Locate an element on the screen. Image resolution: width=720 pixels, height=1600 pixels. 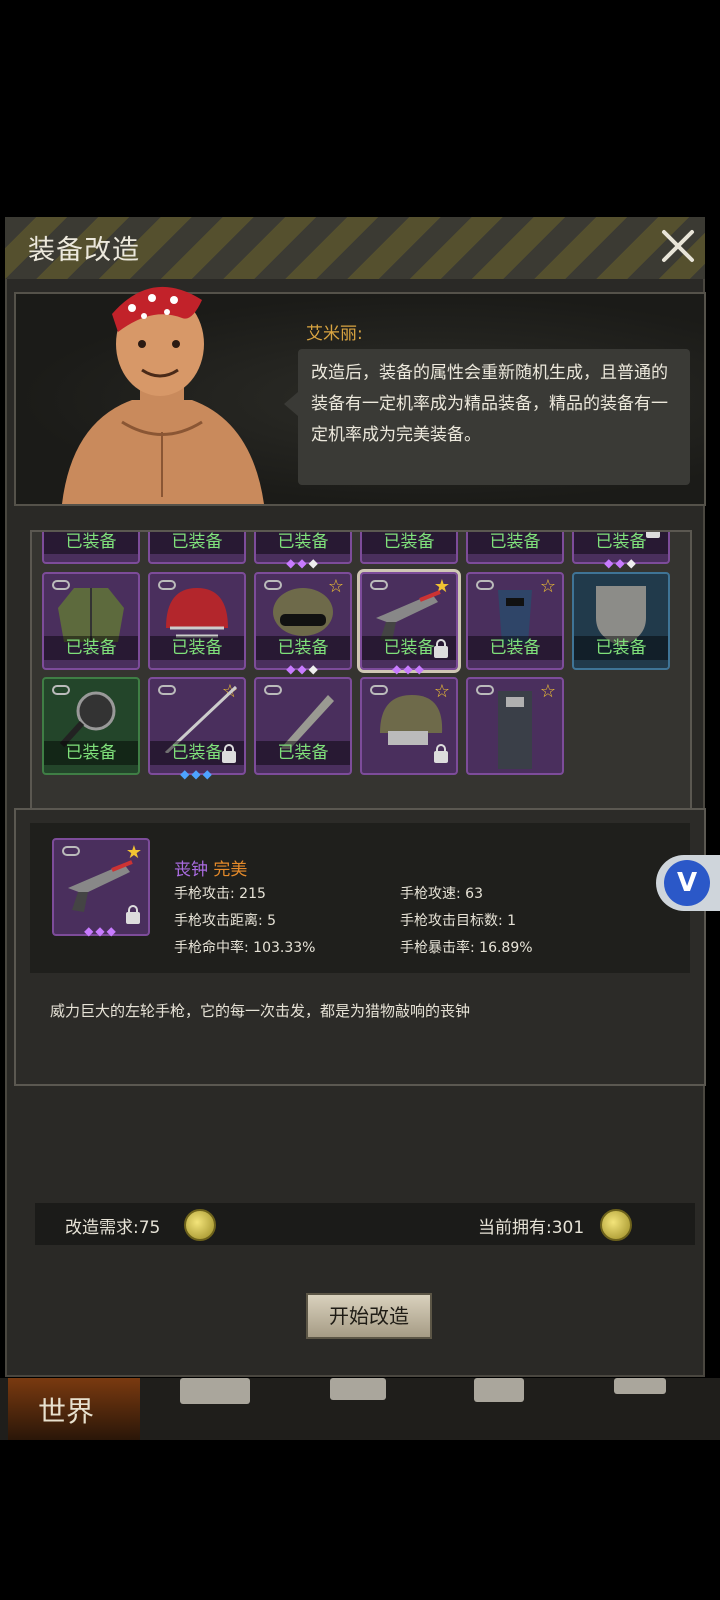
npc-name: 艾米丽: is located at coordinates (334, 334).